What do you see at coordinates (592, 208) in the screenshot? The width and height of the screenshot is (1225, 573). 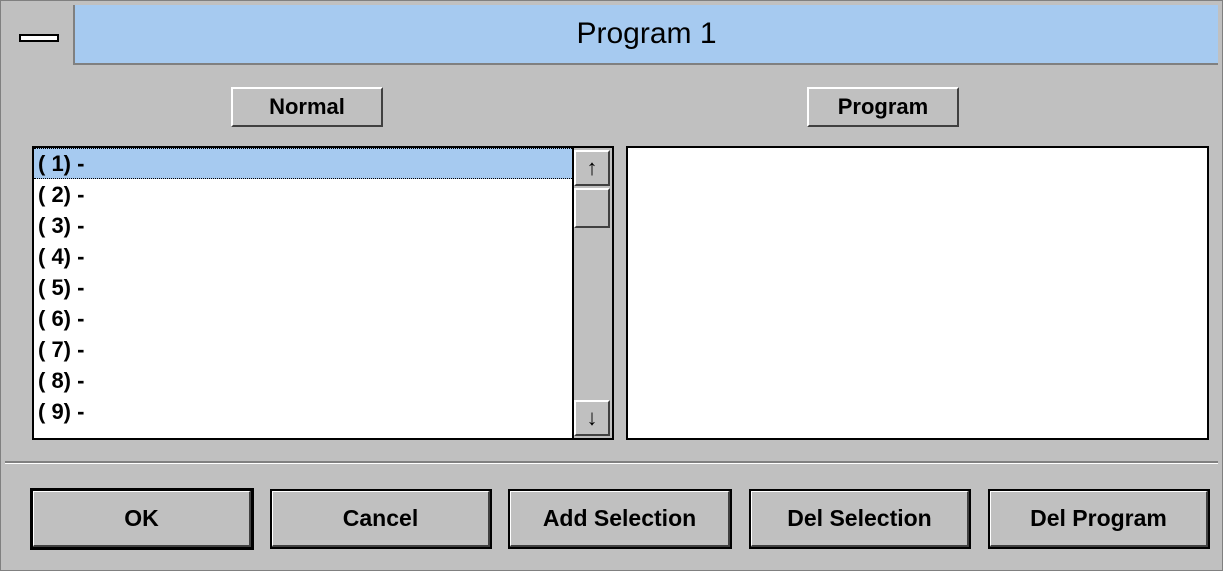 I see `scroll-thumb` at bounding box center [592, 208].